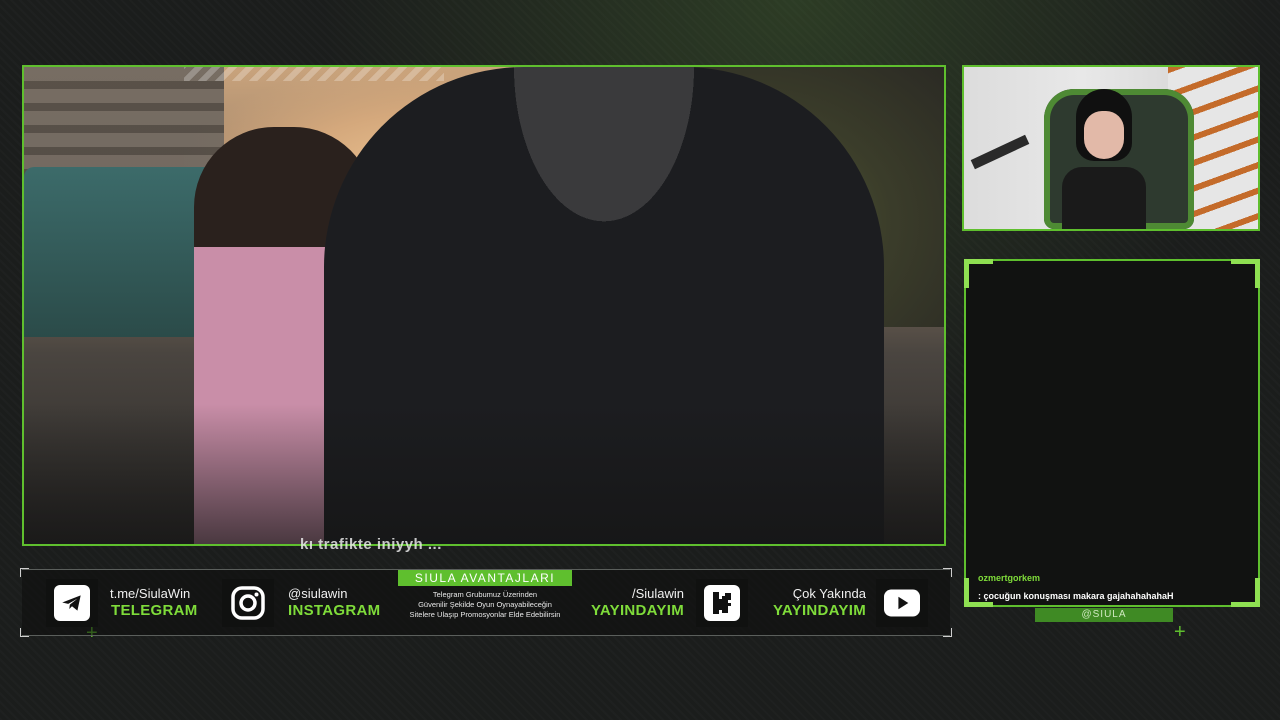  I want to click on kick-icon, so click(722, 603).